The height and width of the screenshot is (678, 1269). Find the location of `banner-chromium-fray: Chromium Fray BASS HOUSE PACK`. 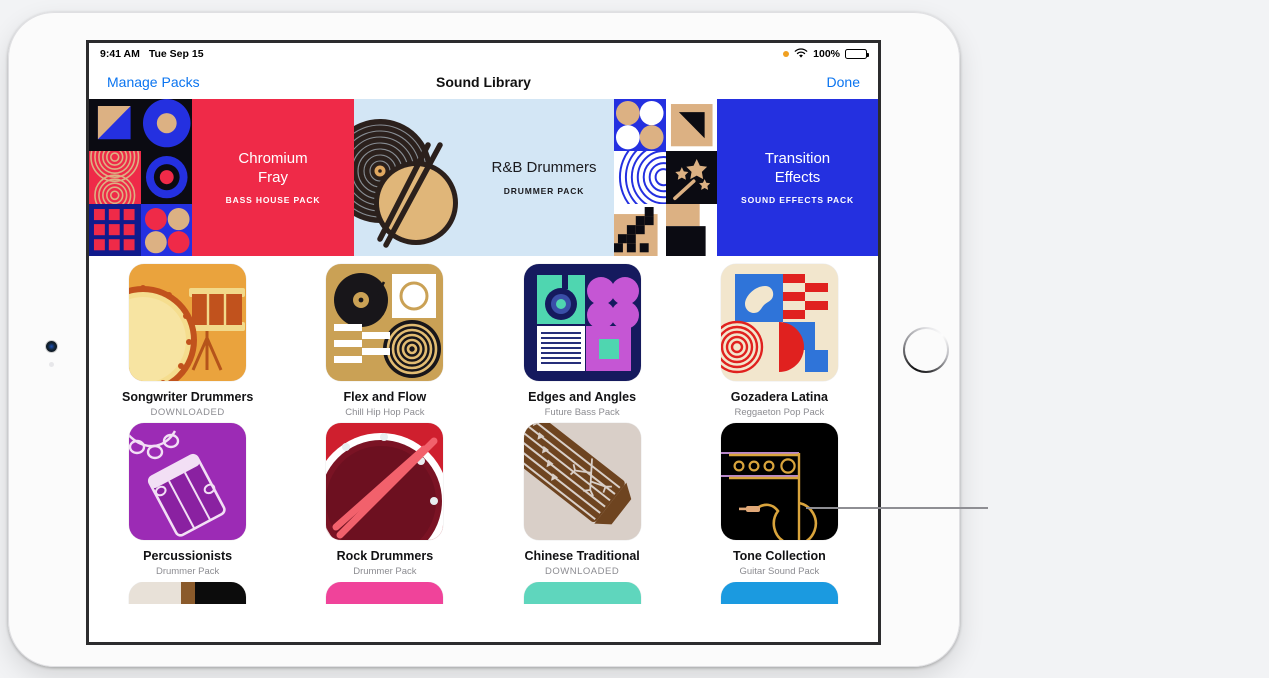

banner-chromium-fray: Chromium Fray BASS HOUSE PACK is located at coordinates (221, 177).